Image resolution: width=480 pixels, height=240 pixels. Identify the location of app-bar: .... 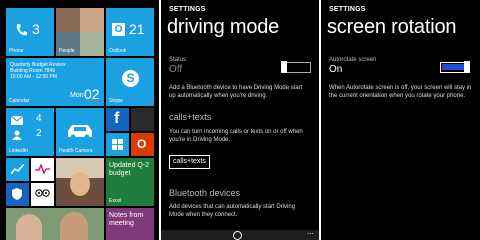
(240, 233).